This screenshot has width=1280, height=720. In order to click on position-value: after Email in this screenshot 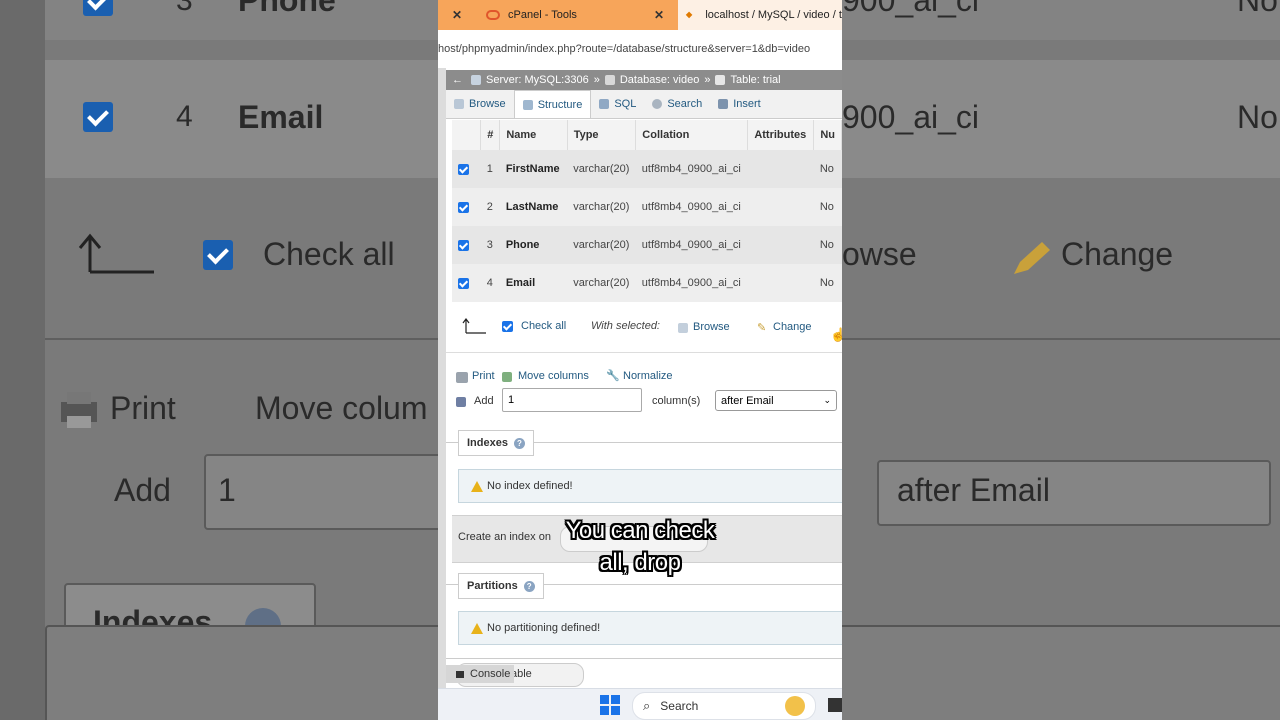, I will do `click(747, 400)`.